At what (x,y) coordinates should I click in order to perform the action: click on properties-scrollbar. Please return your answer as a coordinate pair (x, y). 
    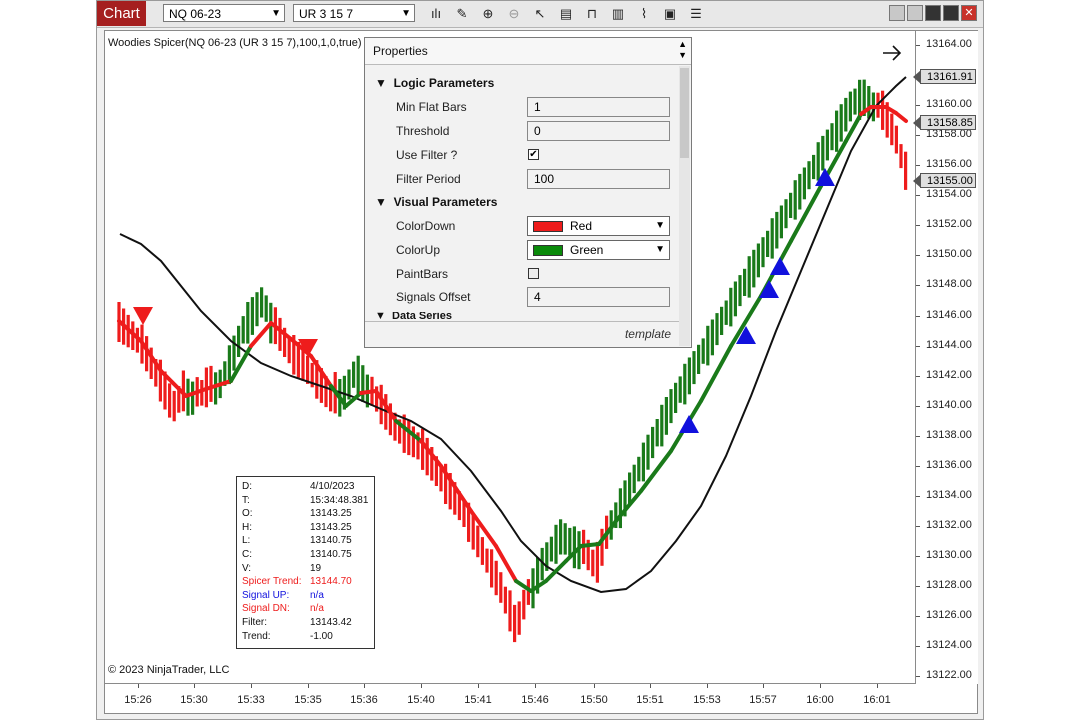
    Looking at the image, I should click on (684, 206).